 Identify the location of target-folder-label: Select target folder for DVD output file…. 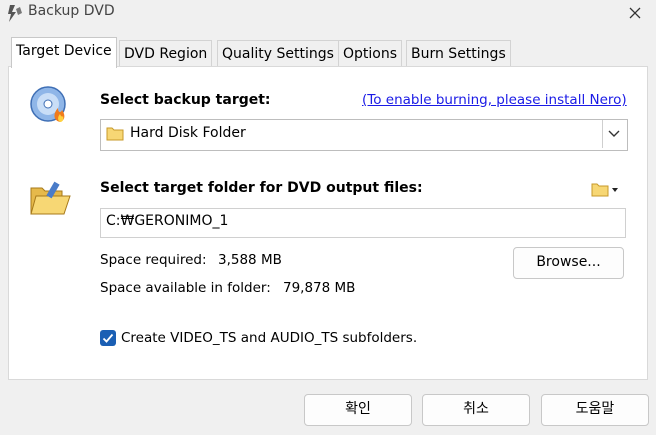
(261, 188).